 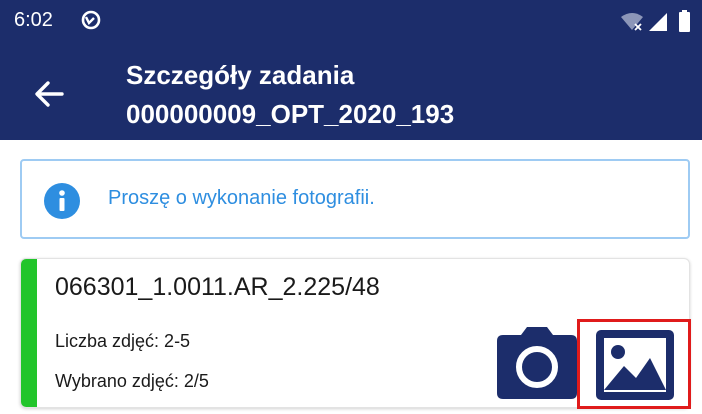 What do you see at coordinates (29, 333) in the screenshot?
I see `status-accent-bar` at bounding box center [29, 333].